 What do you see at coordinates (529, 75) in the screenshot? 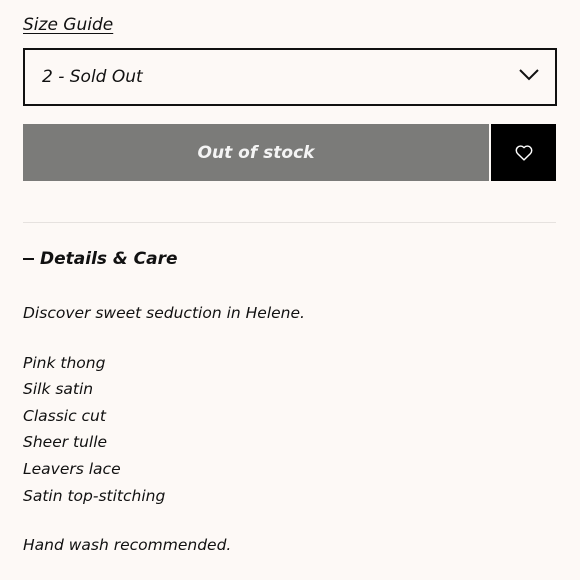
I see `chevron-down-icon` at bounding box center [529, 75].